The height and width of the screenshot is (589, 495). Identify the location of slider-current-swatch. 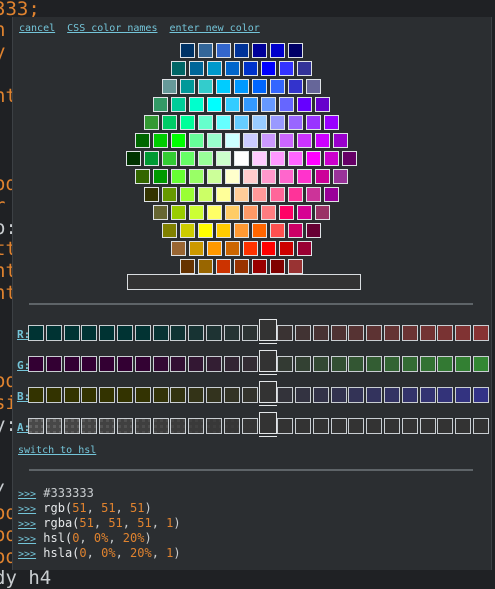
(268, 393).